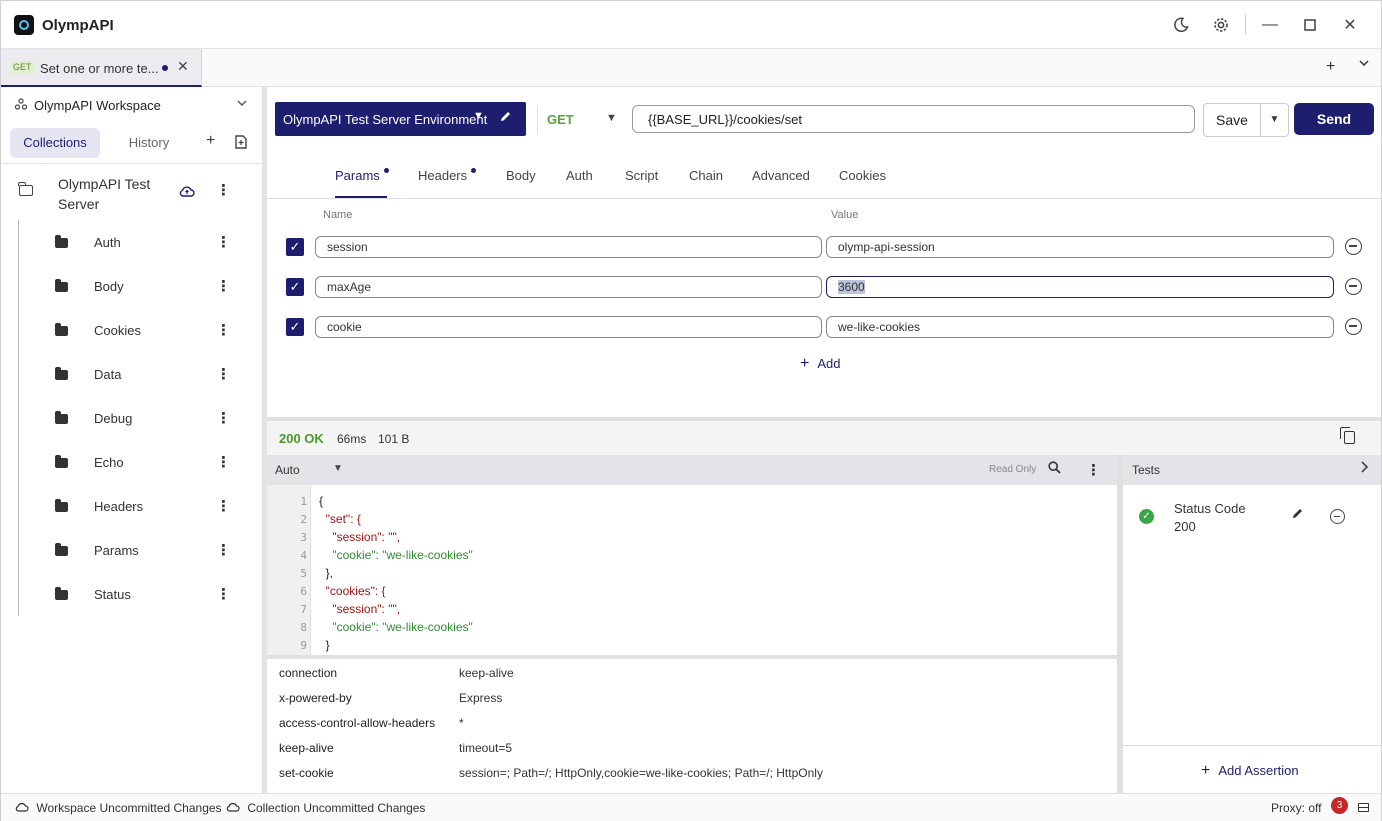 Image resolution: width=1382 pixels, height=821 pixels. What do you see at coordinates (691, 25) in the screenshot?
I see `title-bar: OlympAPI — ✕` at bounding box center [691, 25].